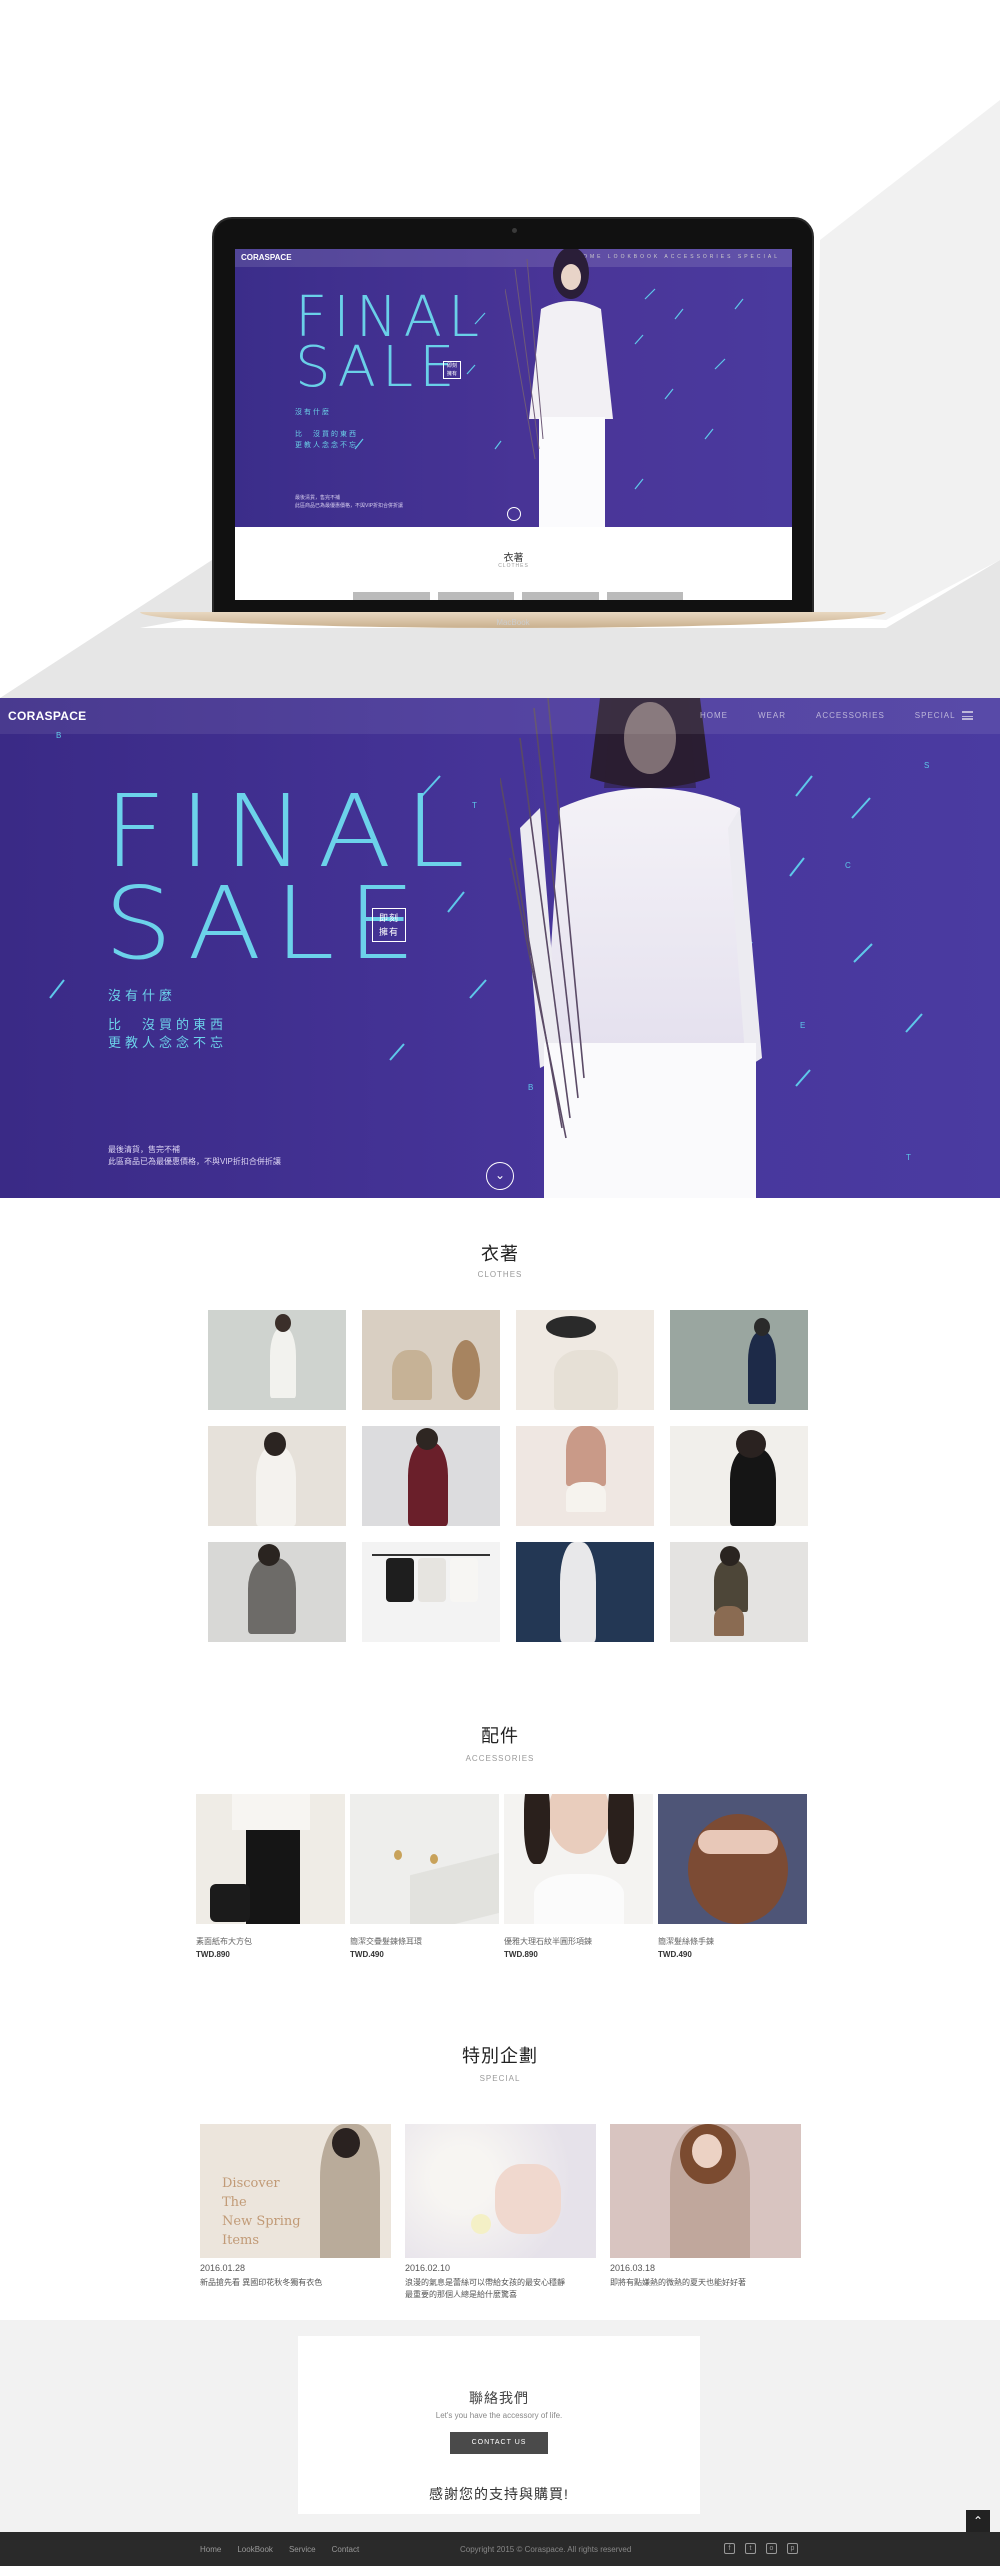 The image size is (1000, 2566). Describe the element at coordinates (508, 1476) in the screenshot. I see `clothes-grid` at that location.